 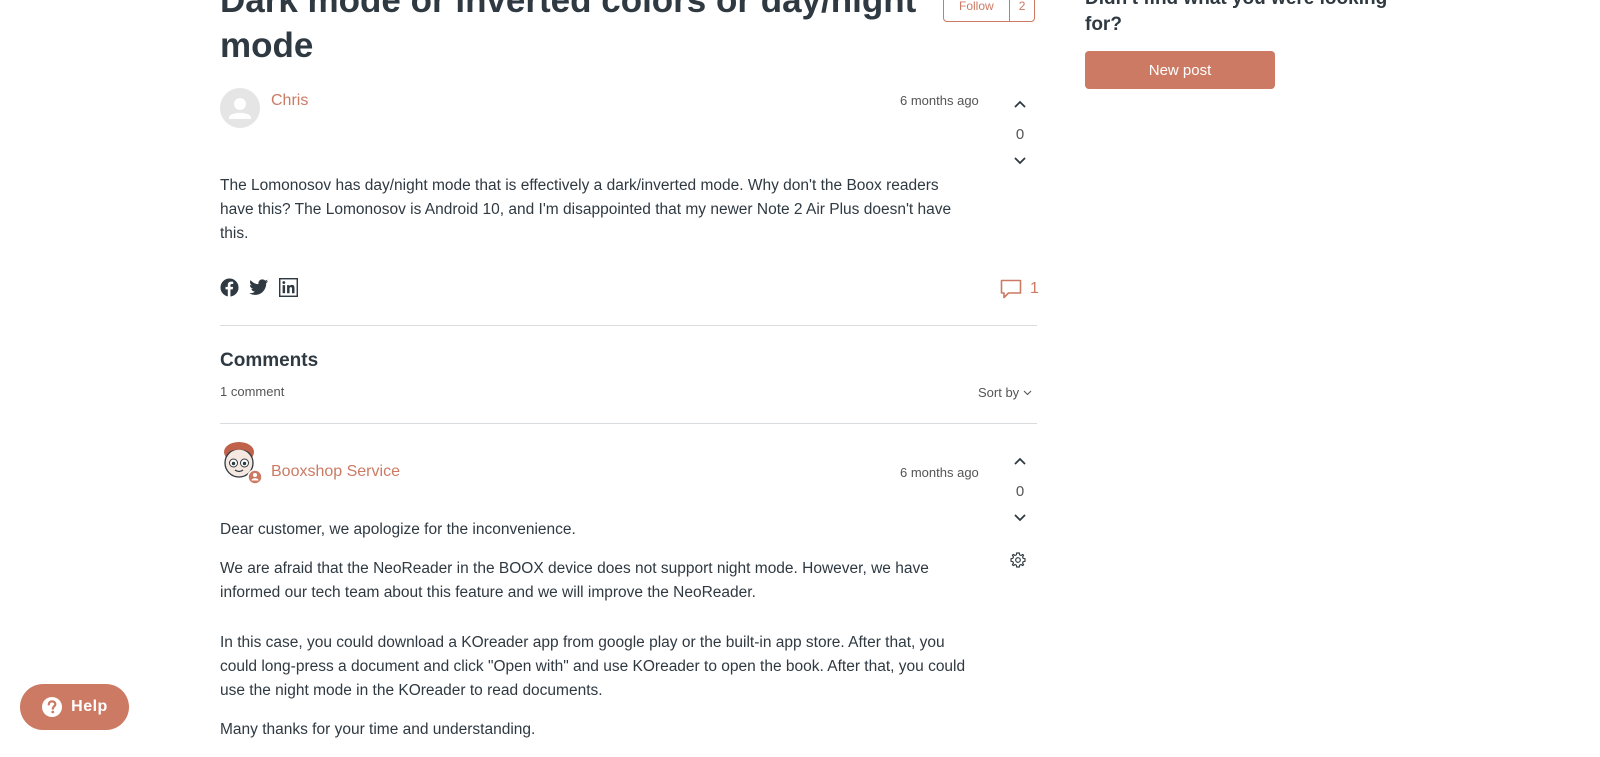 I want to click on comments-count-label: 1 comment, so click(x=252, y=391).